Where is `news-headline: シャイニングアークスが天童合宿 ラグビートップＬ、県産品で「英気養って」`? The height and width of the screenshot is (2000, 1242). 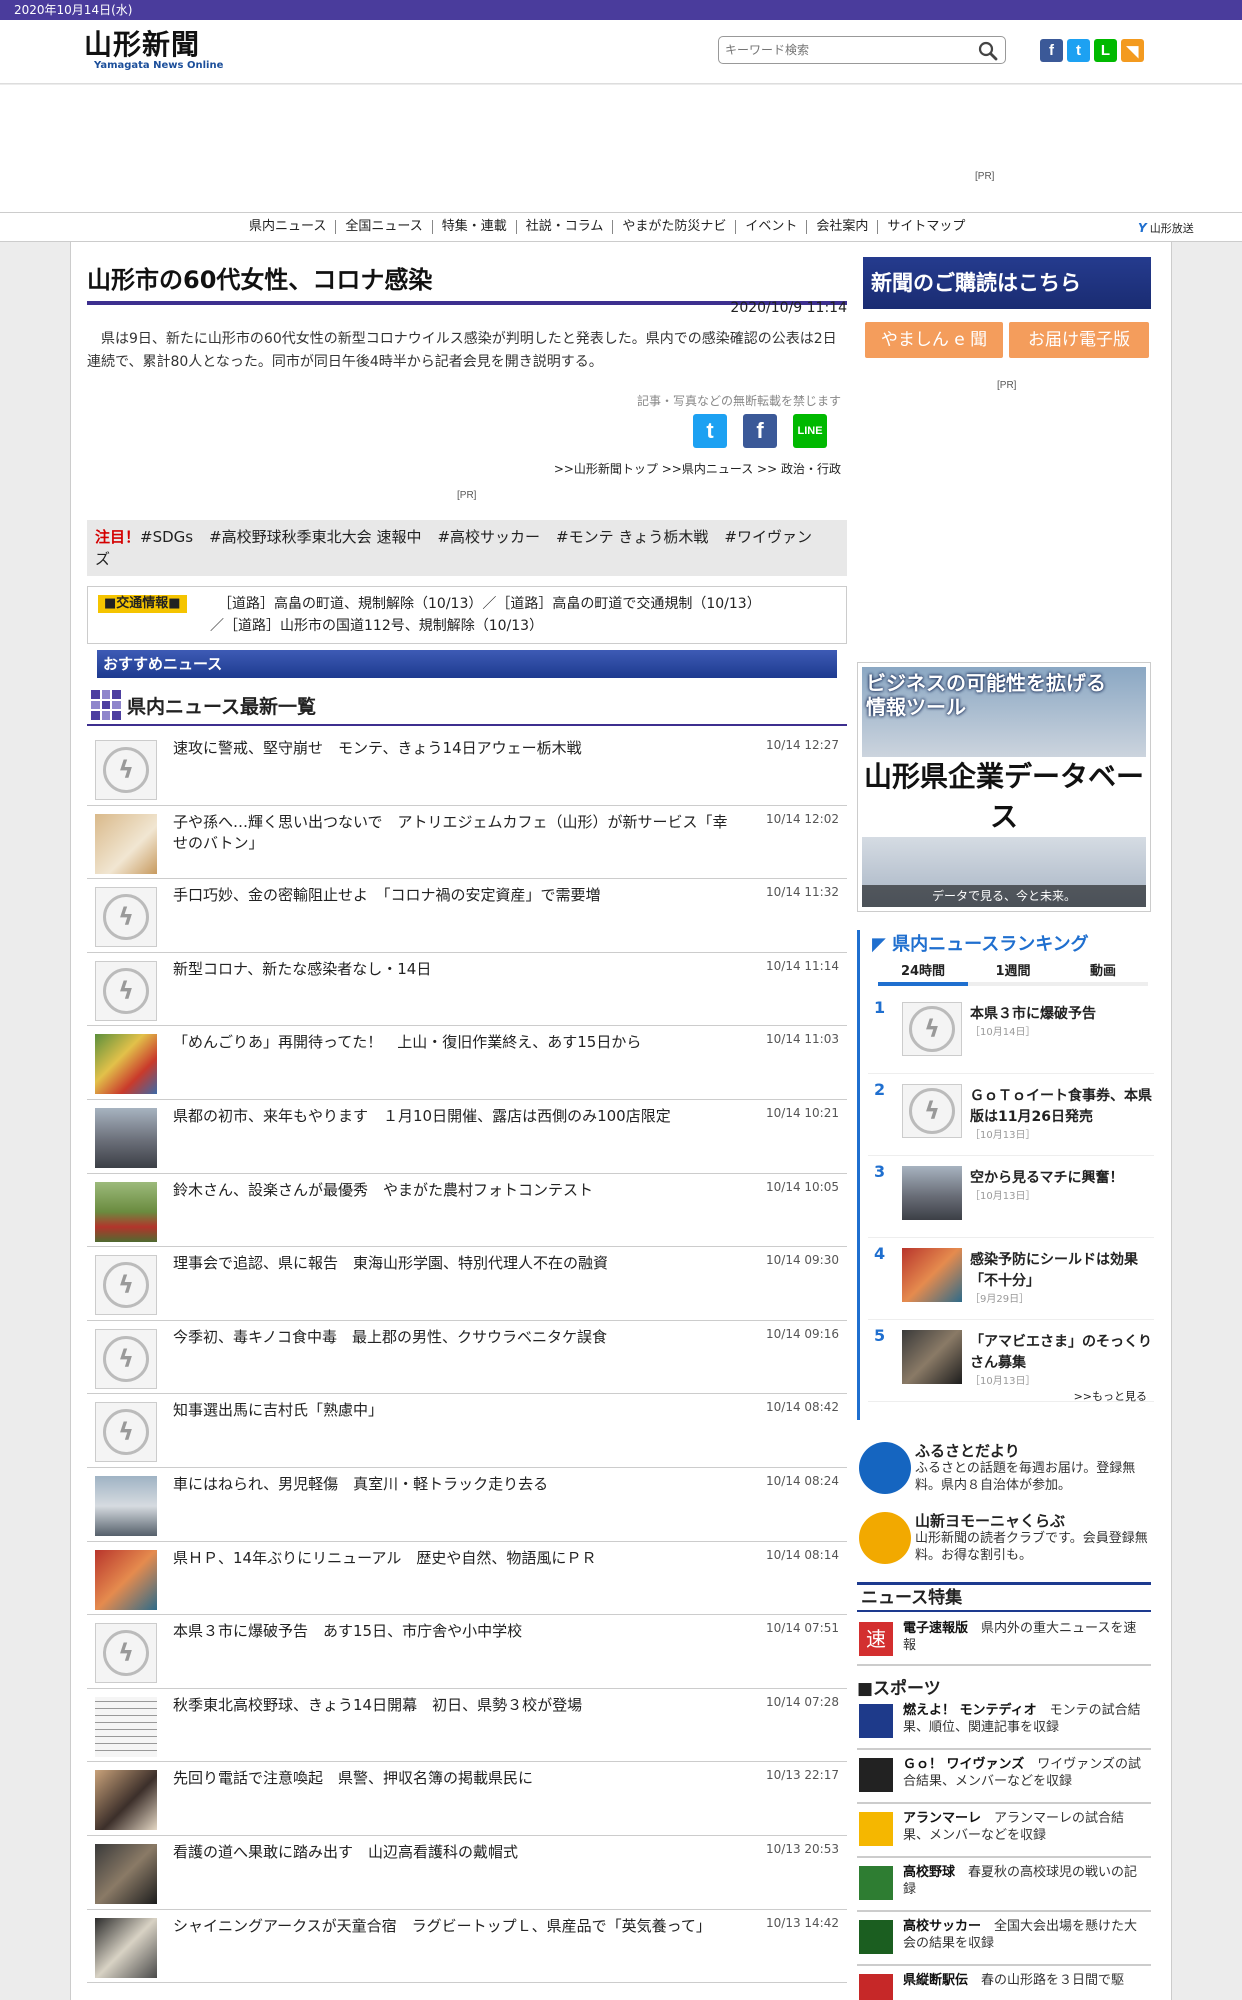 news-headline: シャイニングアークスが天童合宿 ラグビートップＬ、県産品で「英気養って」 is located at coordinates (453, 1926).